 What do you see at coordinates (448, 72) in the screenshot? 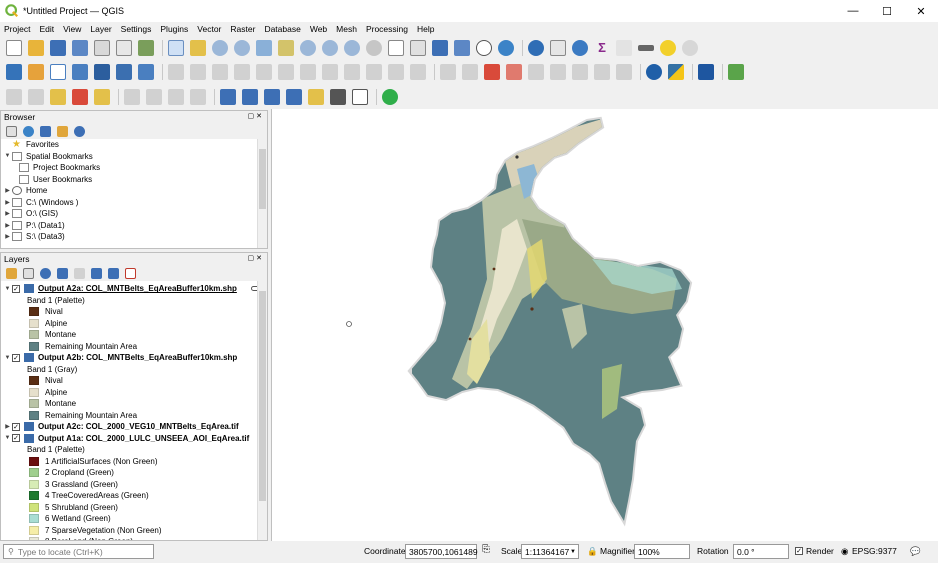
I see `label-tool-icon` at bounding box center [448, 72].